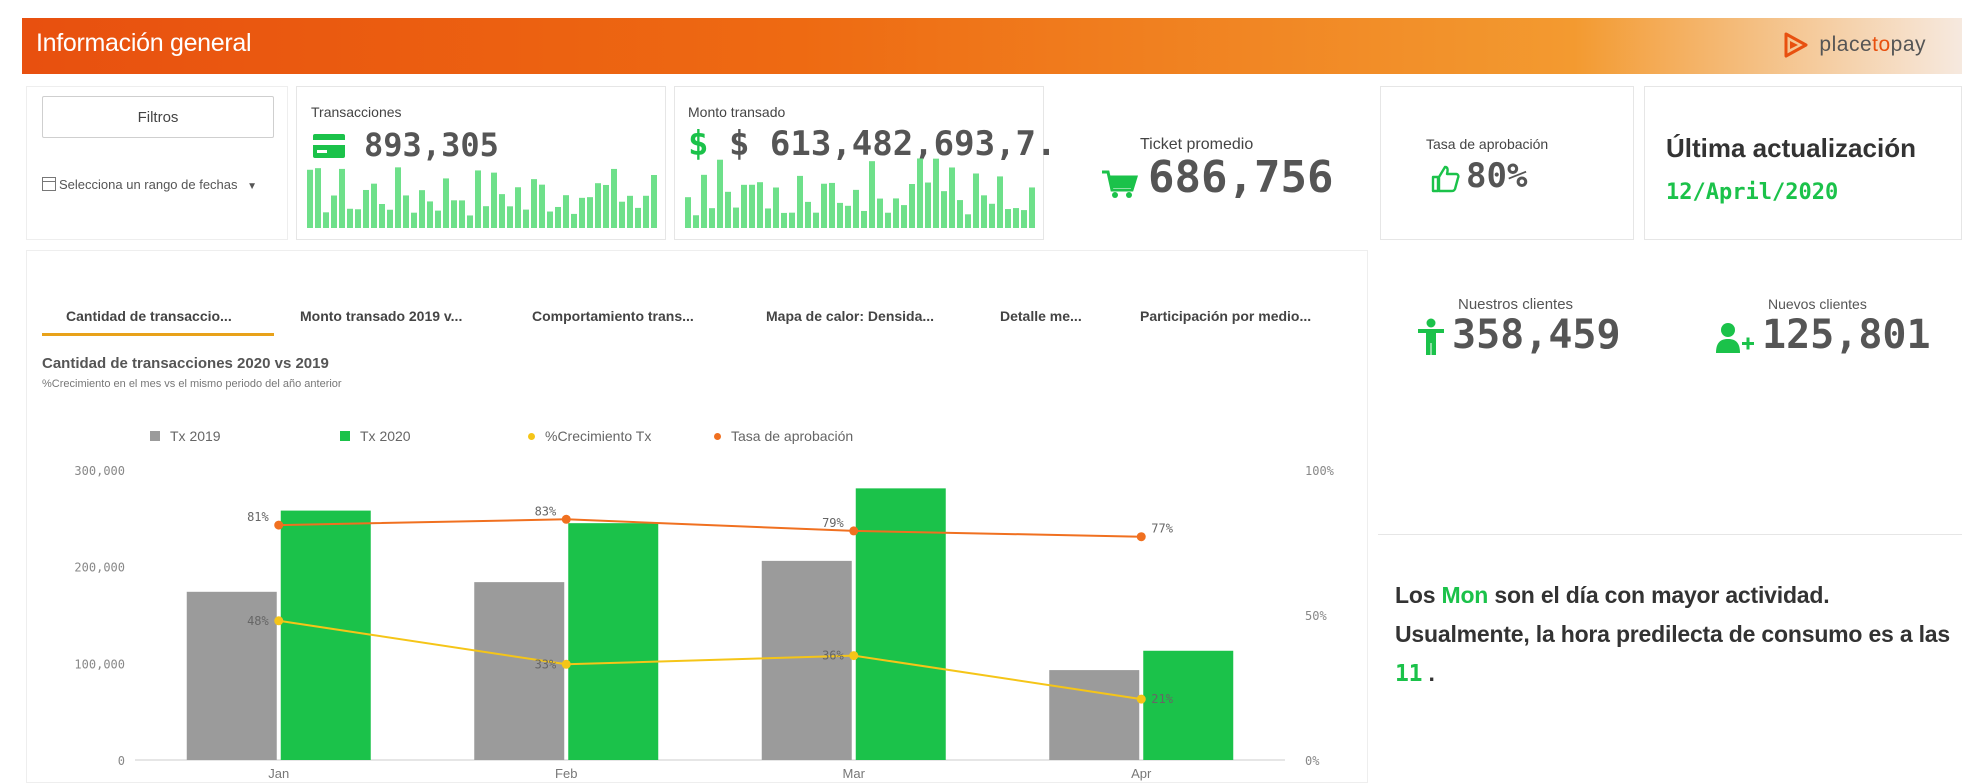  Describe the element at coordinates (1162, 529) in the screenshot. I see `data-label: 77%` at that location.